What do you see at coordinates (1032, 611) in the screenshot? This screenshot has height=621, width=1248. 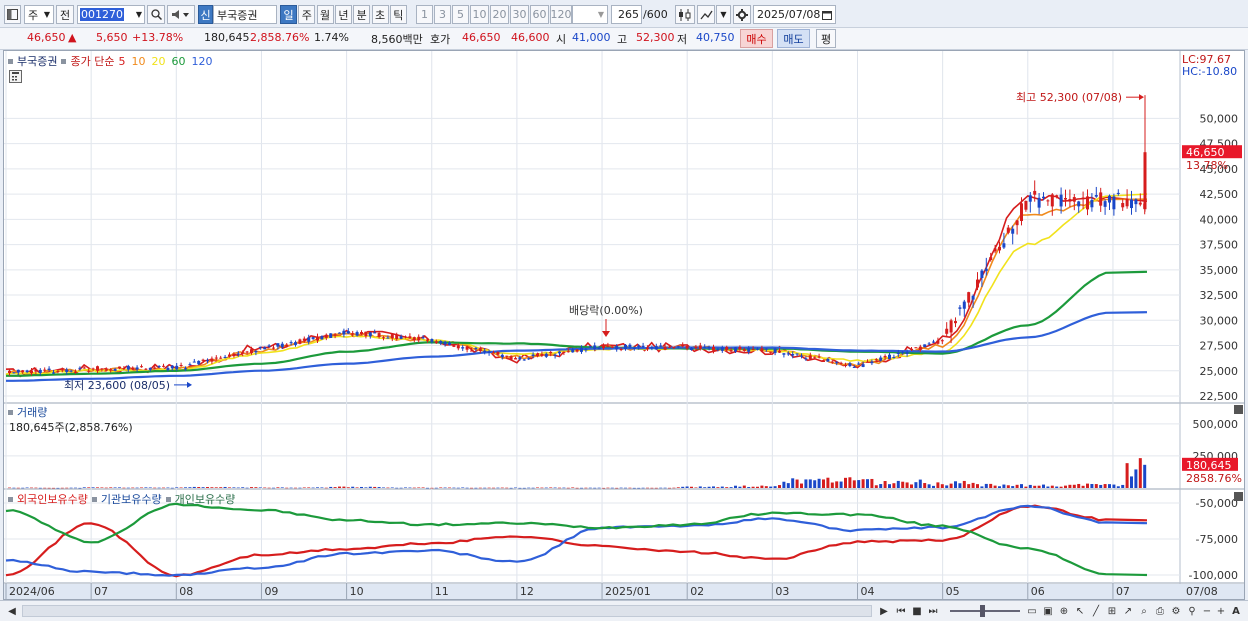 I see `layout-icon: ▭` at bounding box center [1032, 611].